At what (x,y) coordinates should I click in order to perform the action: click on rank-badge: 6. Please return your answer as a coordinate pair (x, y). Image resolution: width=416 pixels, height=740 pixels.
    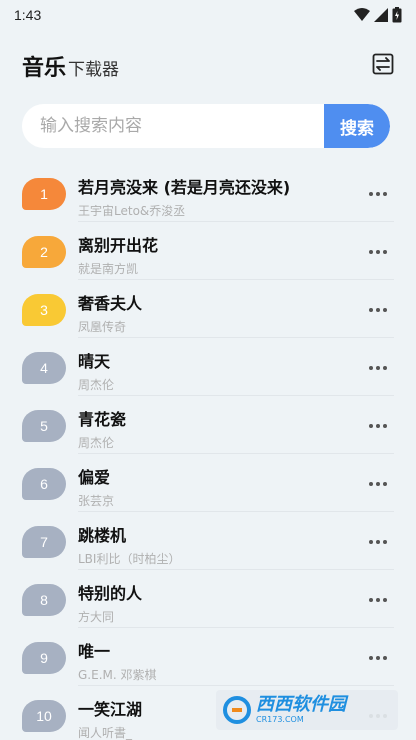
    Looking at the image, I should click on (44, 484).